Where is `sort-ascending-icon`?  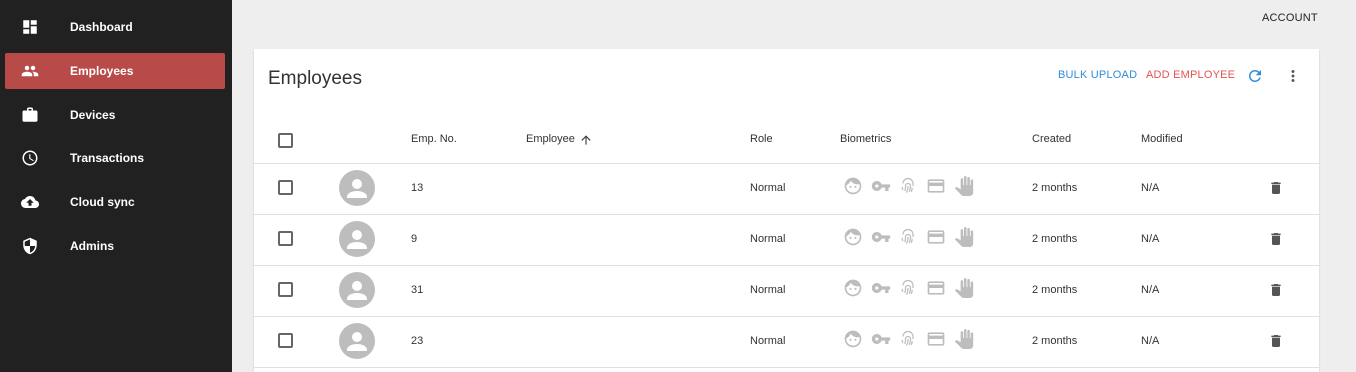
sort-ascending-icon is located at coordinates (586, 140).